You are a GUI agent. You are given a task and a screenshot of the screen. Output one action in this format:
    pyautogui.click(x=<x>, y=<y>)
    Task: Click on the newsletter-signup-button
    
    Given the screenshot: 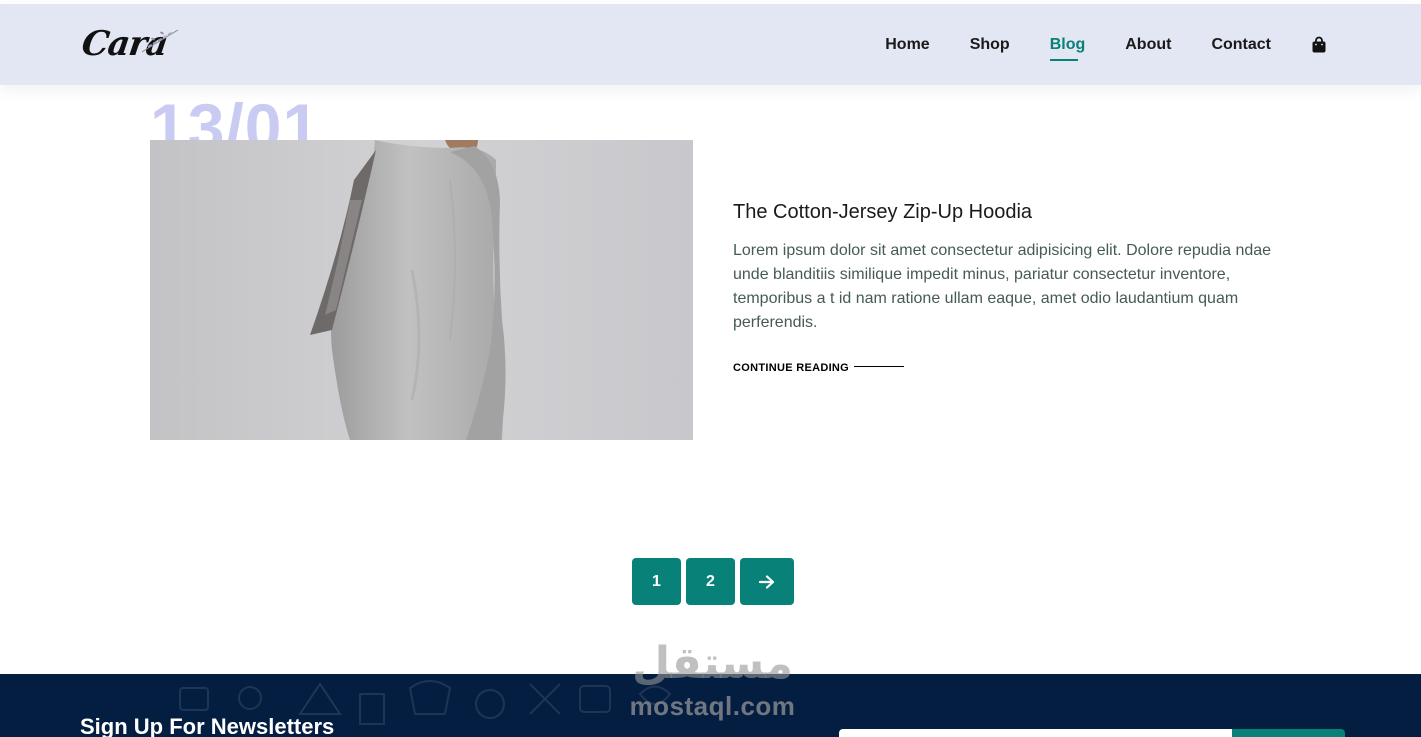 What is the action you would take?
    pyautogui.click(x=1288, y=733)
    